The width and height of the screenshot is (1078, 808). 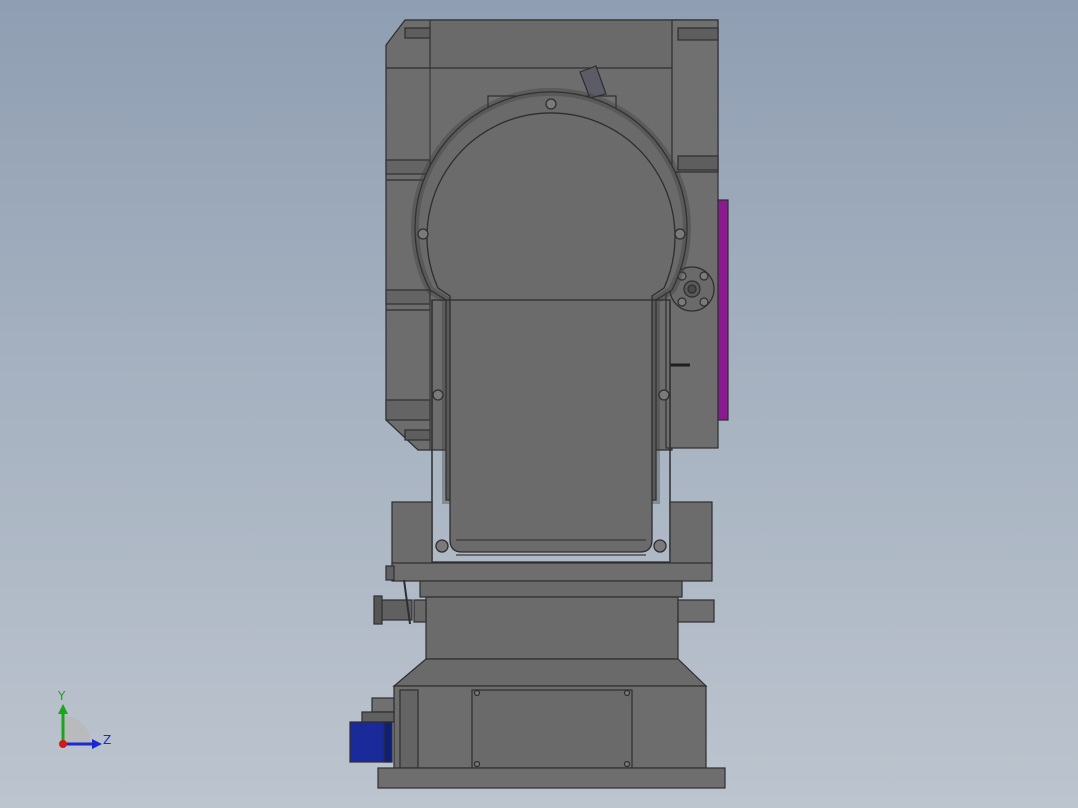 I want to click on origin-dot, so click(x=63, y=744).